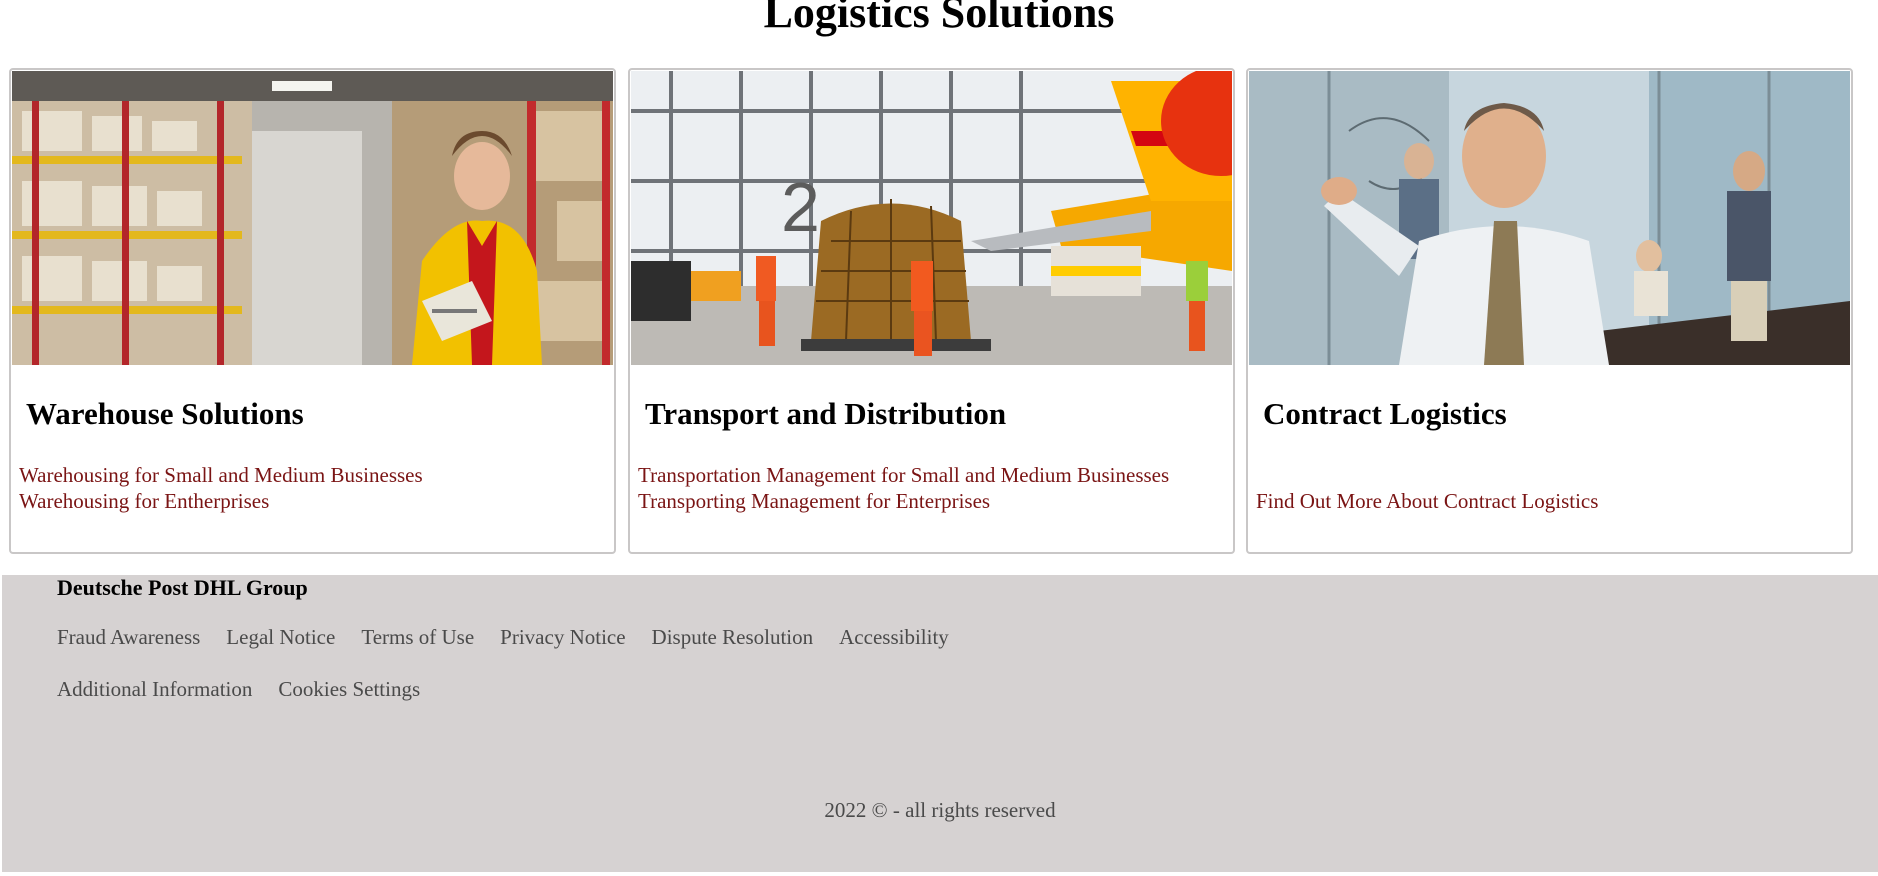  What do you see at coordinates (931, 218) in the screenshot?
I see `air-cargo-hangar-photo: 2` at bounding box center [931, 218].